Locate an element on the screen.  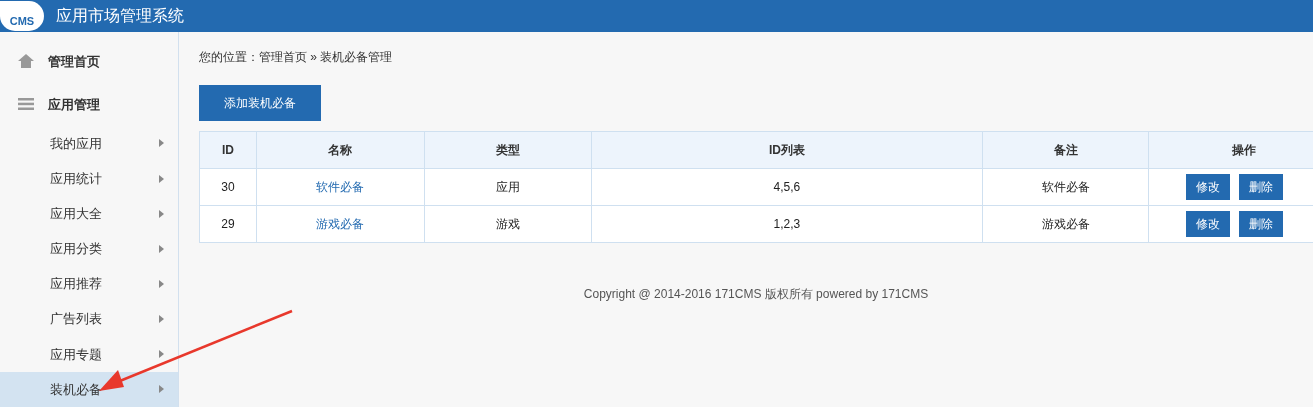
table-cell: 应用 is located at coordinates (508, 187).